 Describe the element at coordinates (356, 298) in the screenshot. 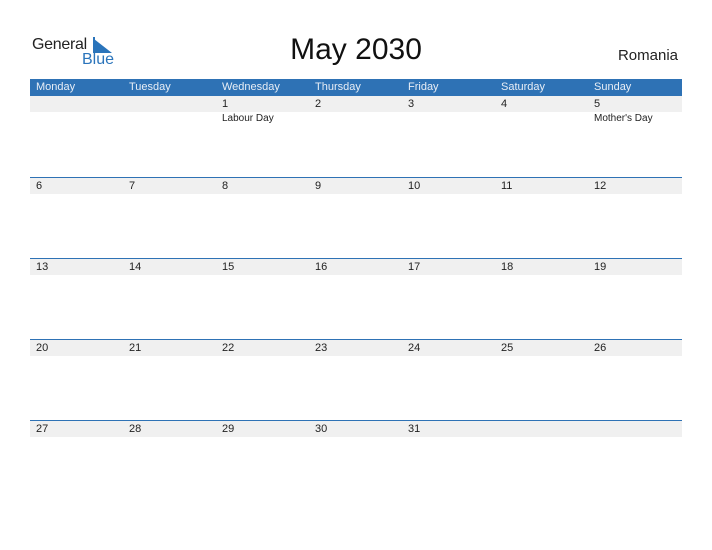

I see `calendar-week: 13 14 15 16 17 18 19` at that location.